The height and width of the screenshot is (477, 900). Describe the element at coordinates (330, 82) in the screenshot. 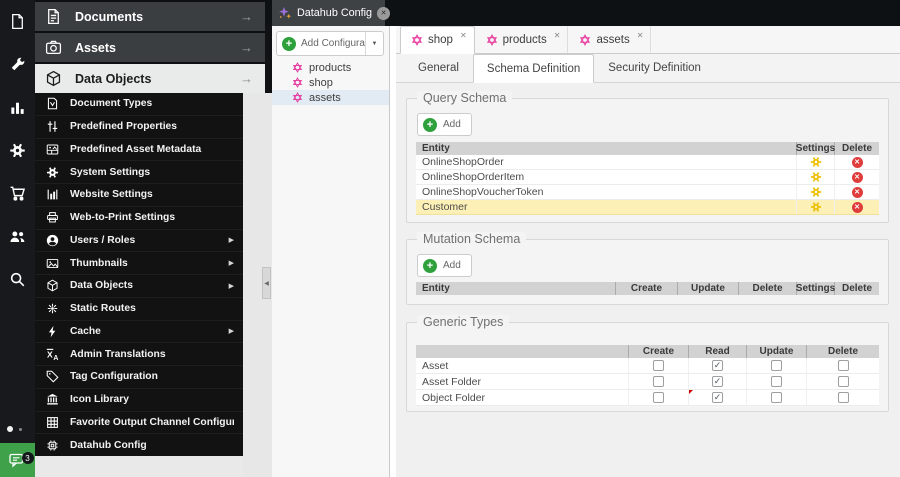

I see `config-item-shop: shop` at that location.